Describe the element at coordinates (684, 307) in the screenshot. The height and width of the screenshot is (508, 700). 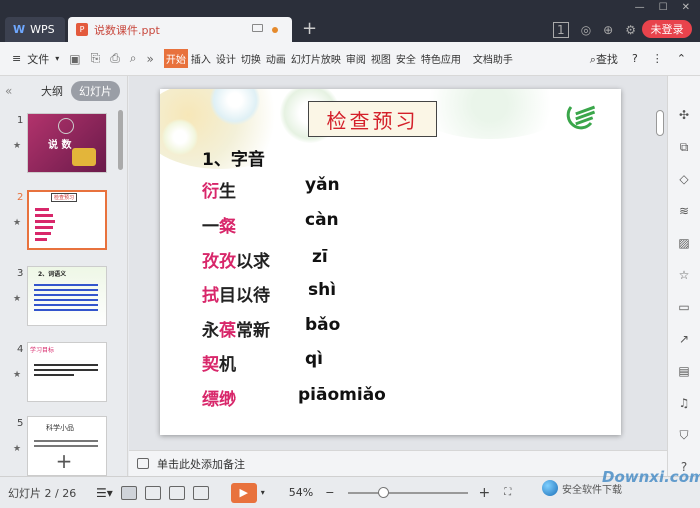
I see `box-icon: ▭` at that location.